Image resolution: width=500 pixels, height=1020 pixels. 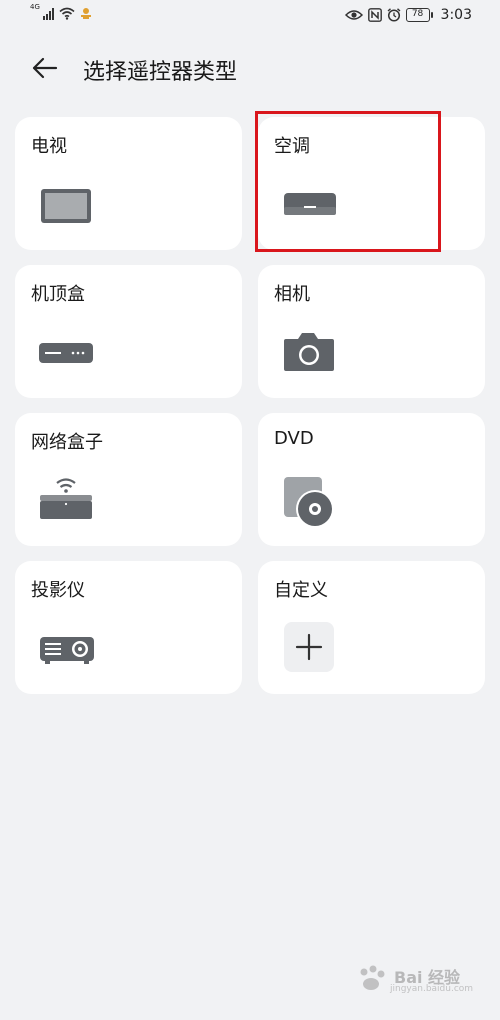 I want to click on air-conditioner-icon, so click(x=310, y=204).